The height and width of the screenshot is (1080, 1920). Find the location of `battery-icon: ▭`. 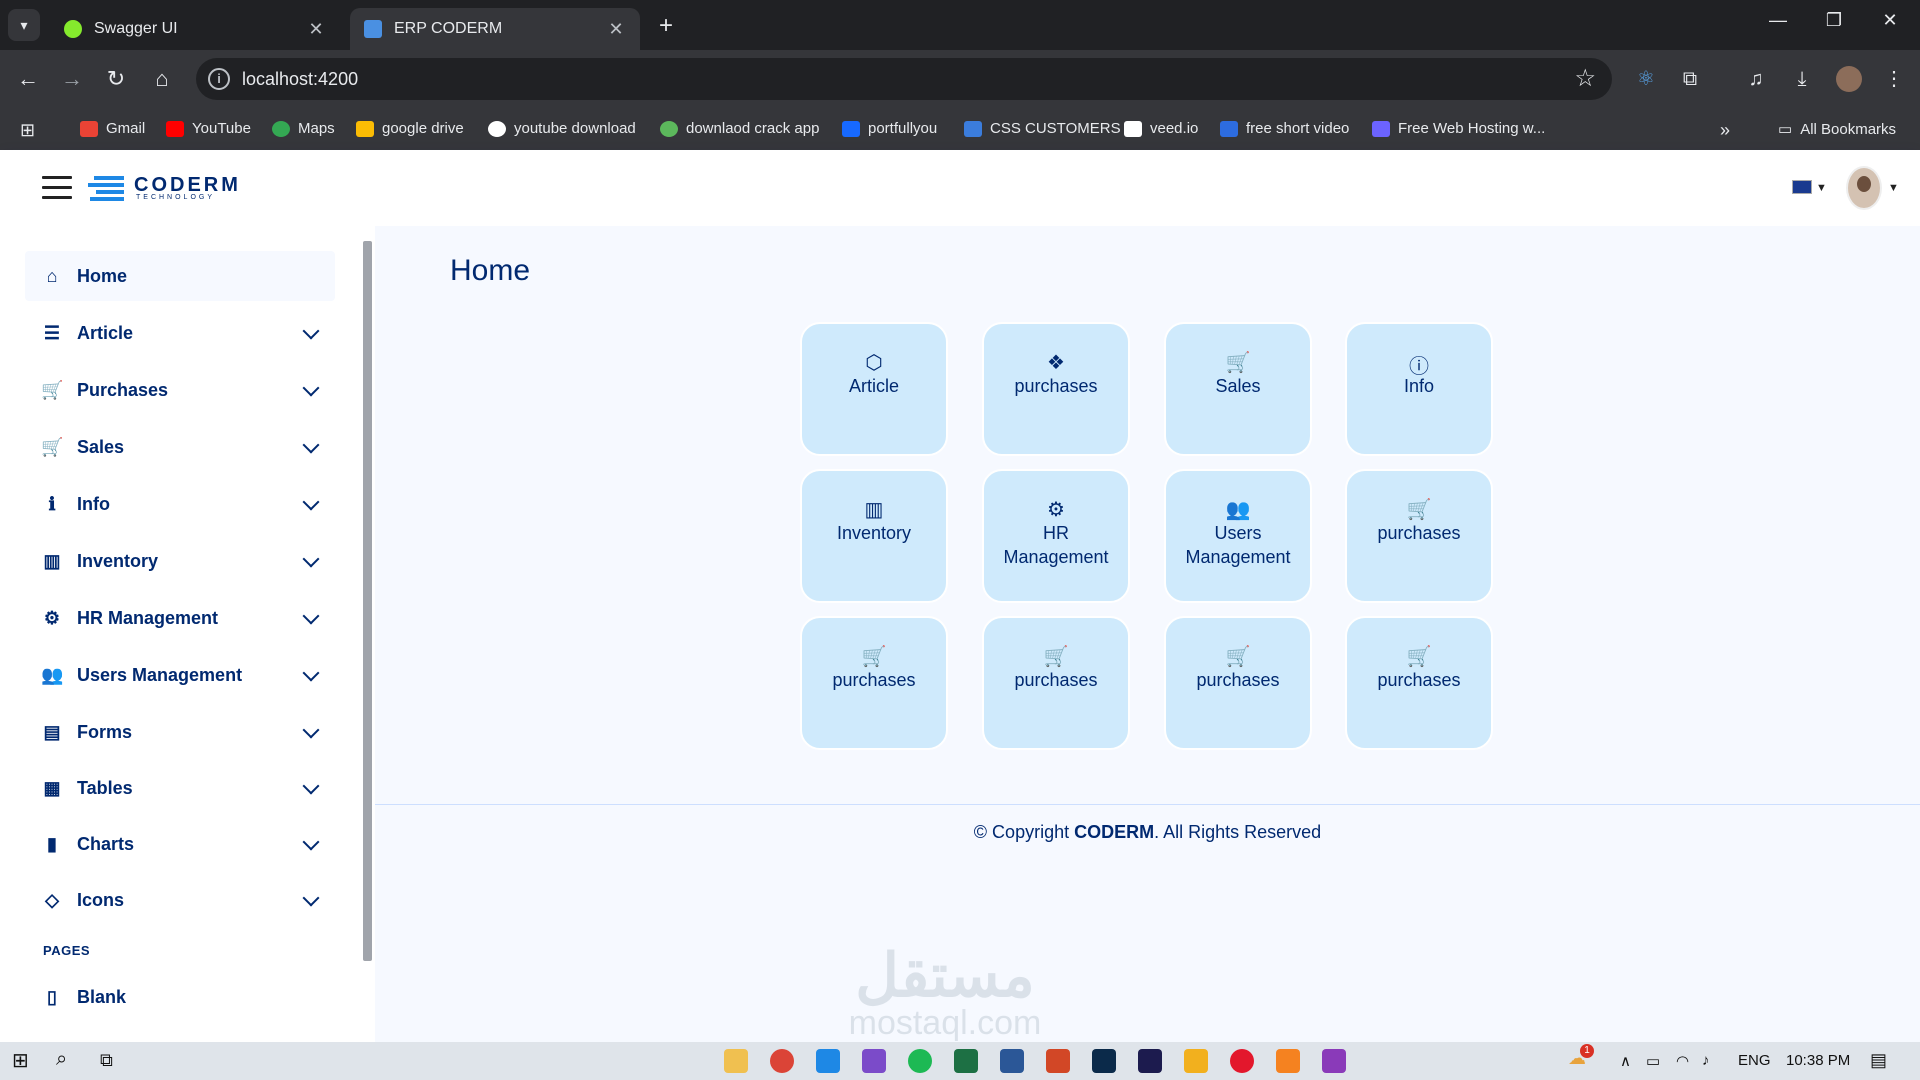

battery-icon: ▭ is located at coordinates (1653, 1061).